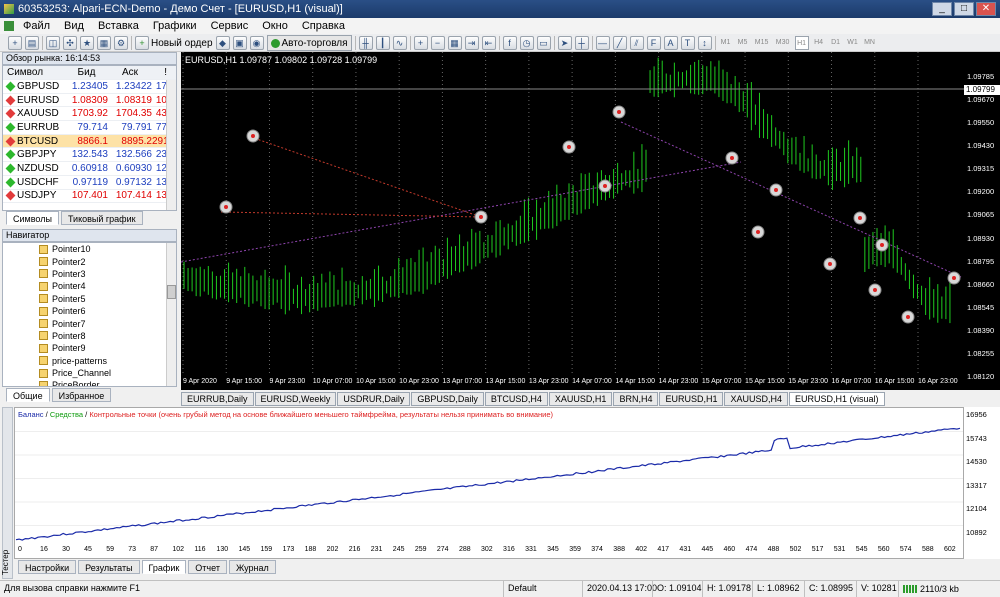 The width and height of the screenshot is (1000, 597). What do you see at coordinates (171, 314) in the screenshot?
I see `navigator-scrollbar` at bounding box center [171, 314].